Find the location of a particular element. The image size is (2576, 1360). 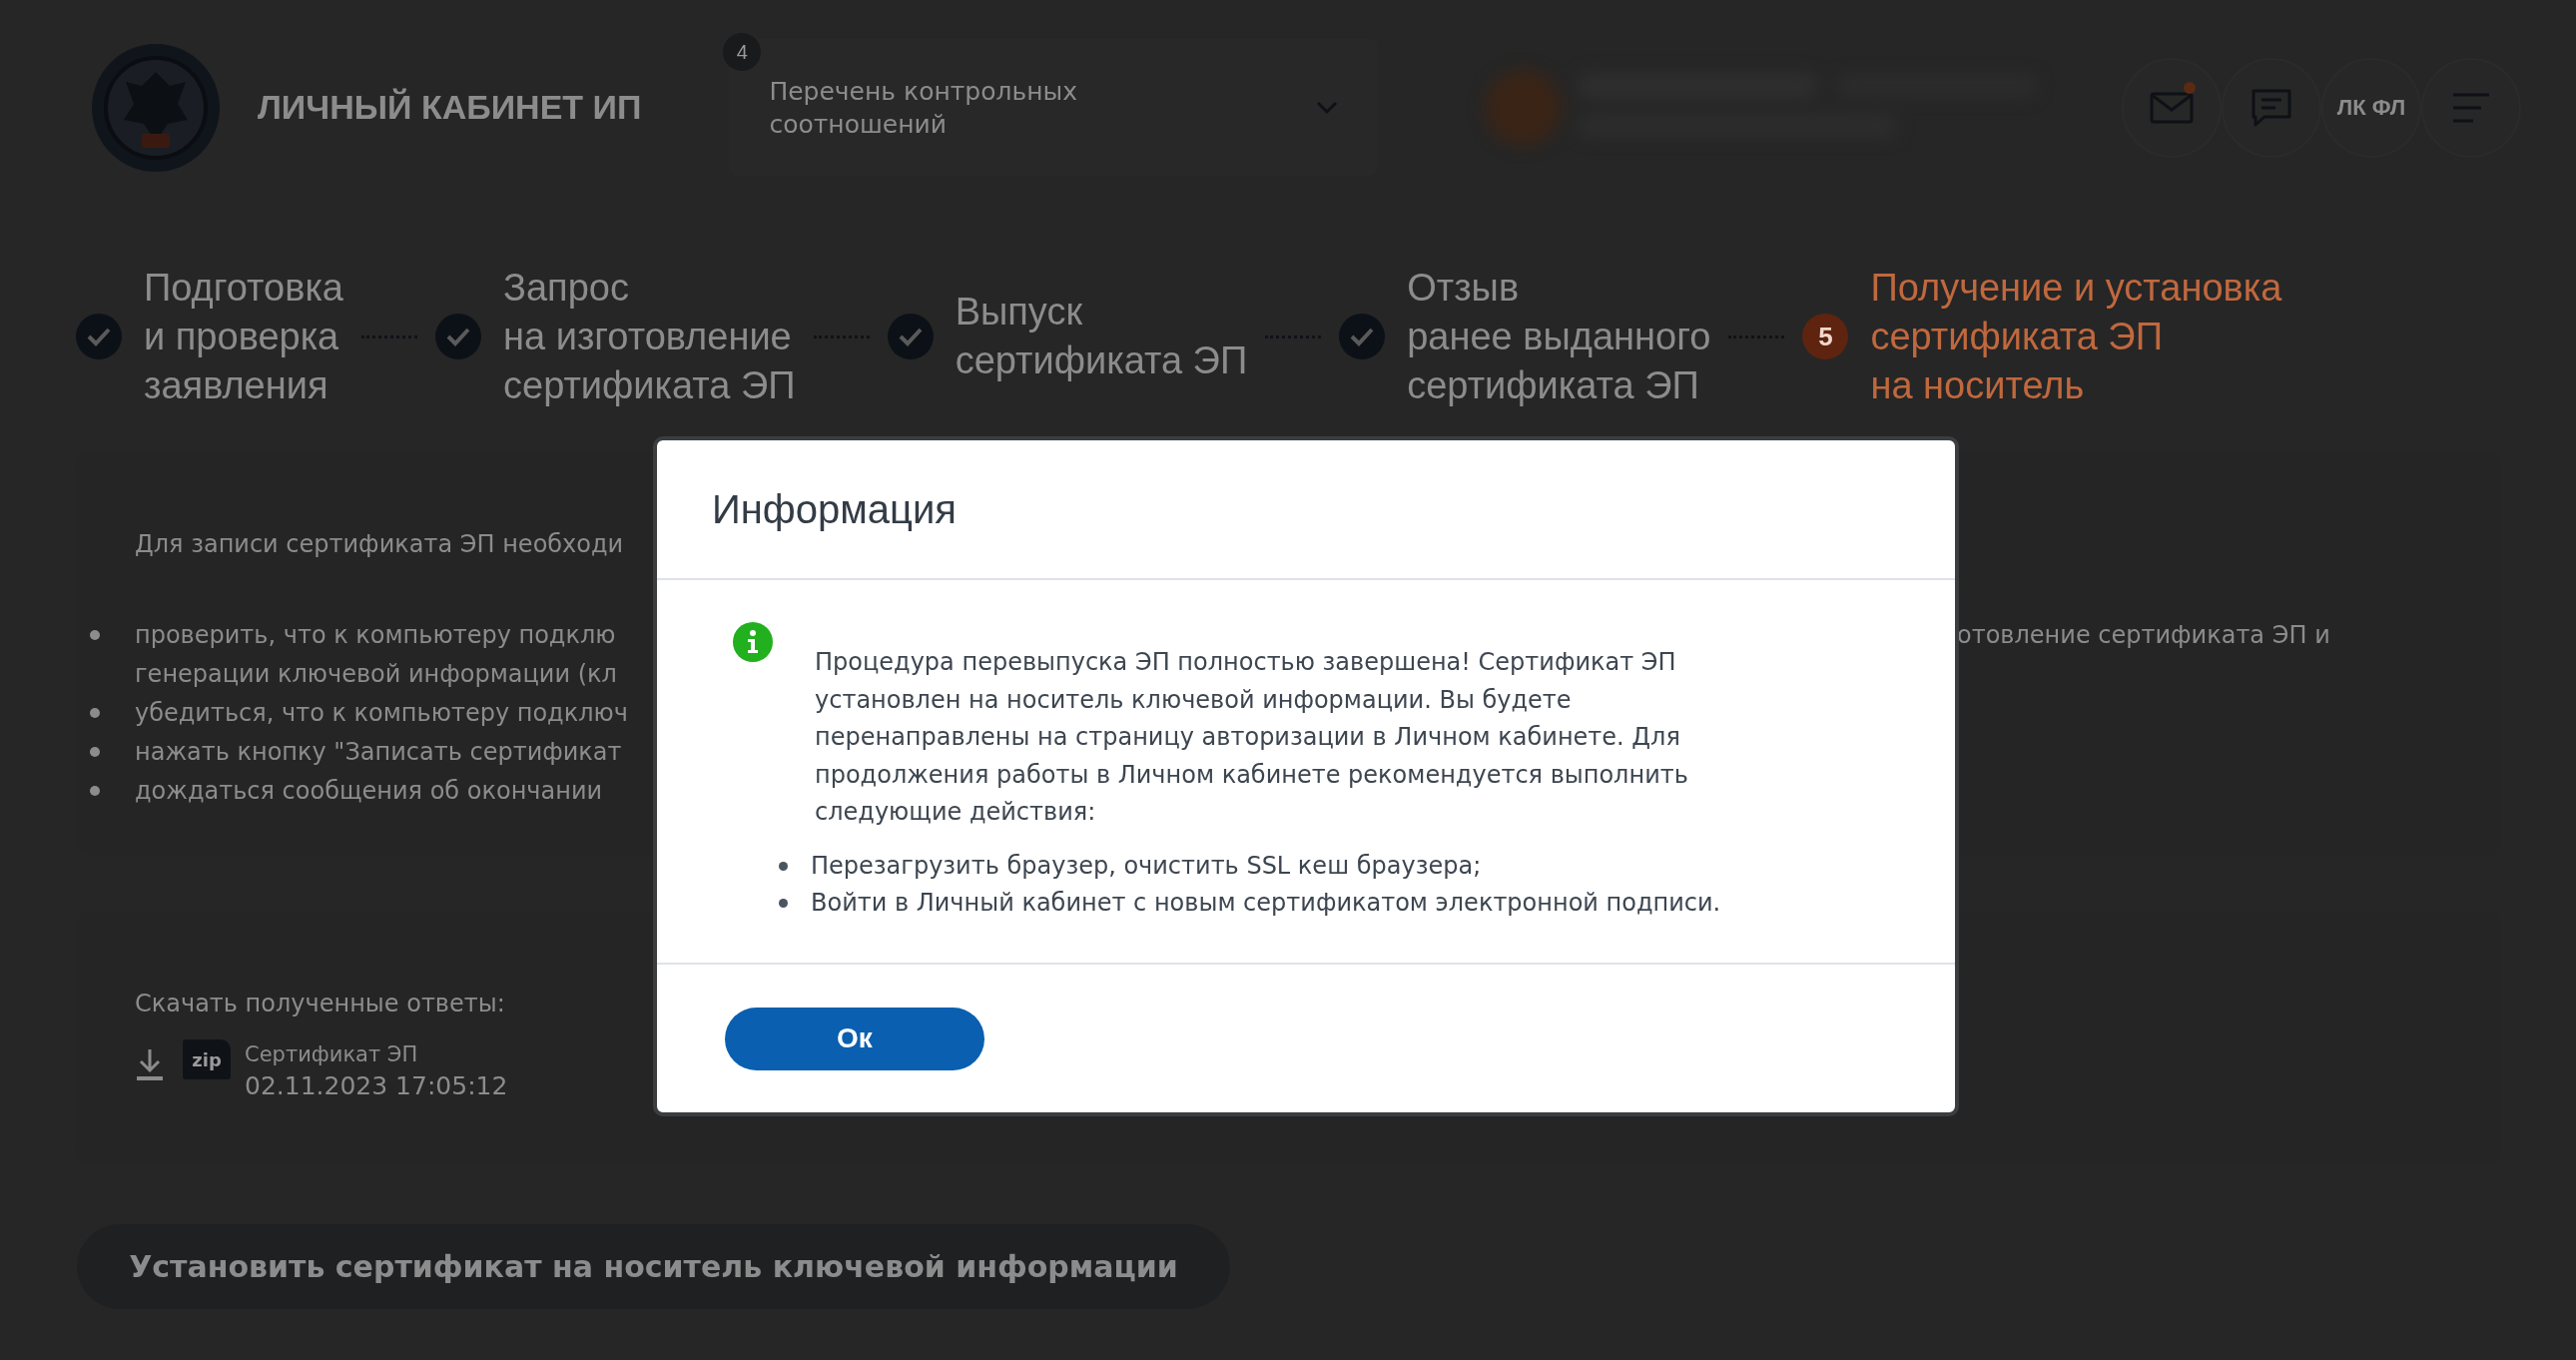

downloads-heading: Скачать полученные ответы: is located at coordinates (320, 1004).